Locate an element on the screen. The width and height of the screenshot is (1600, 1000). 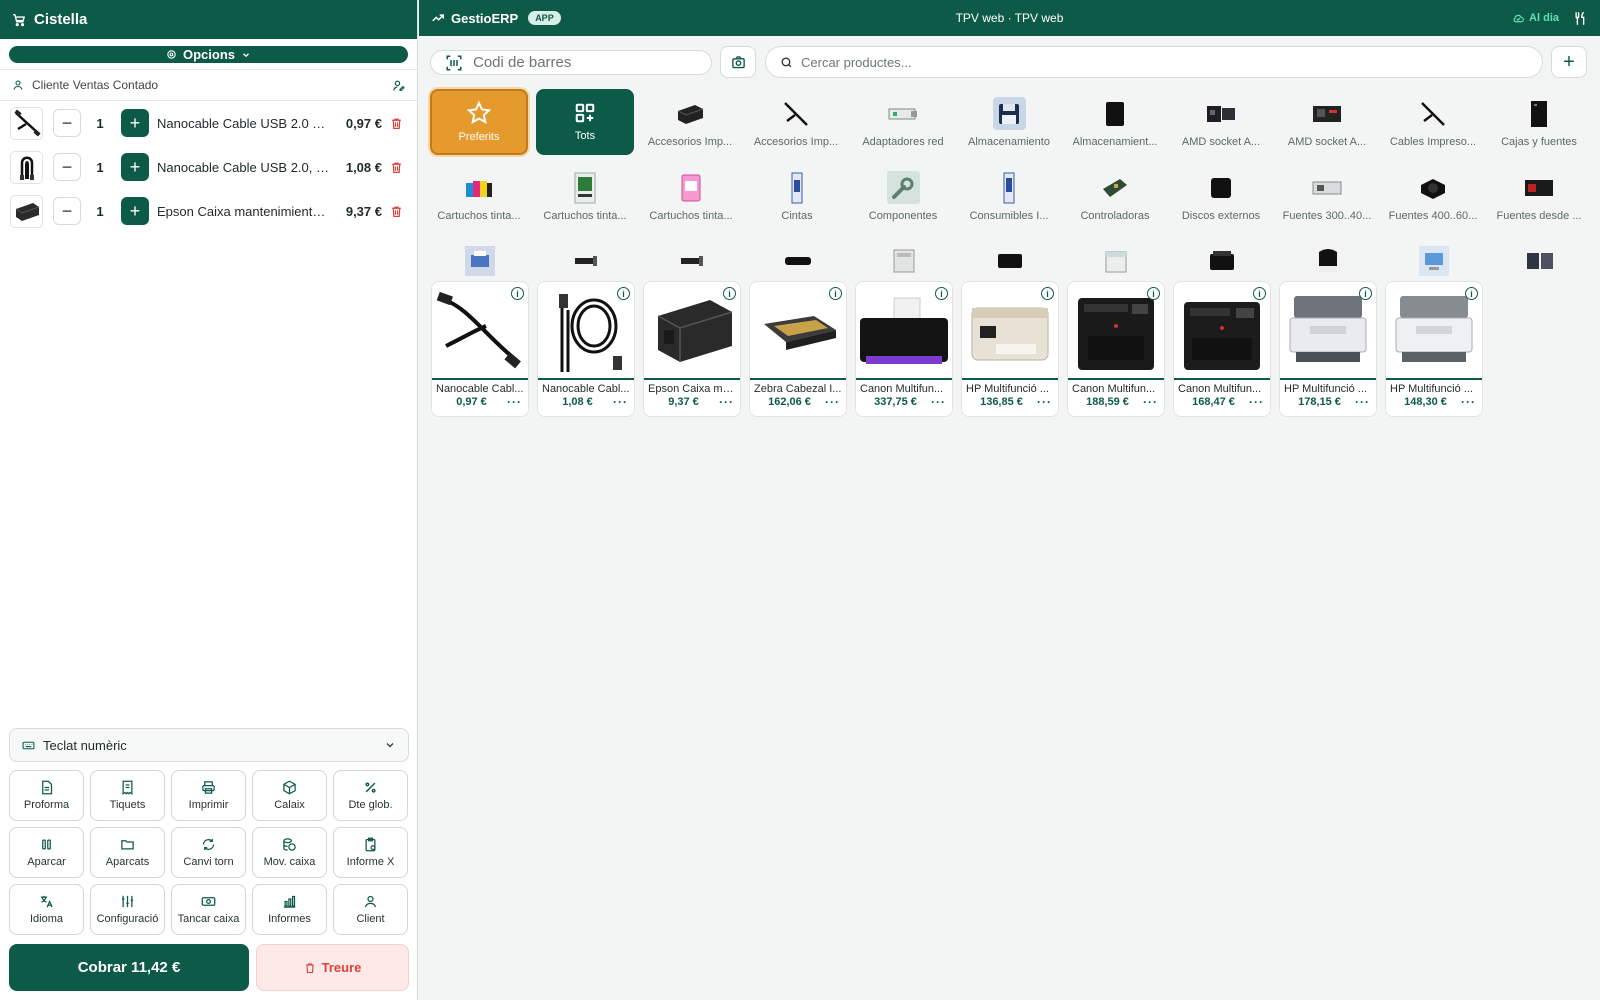
category-tile: Cintas is located at coordinates (797, 196).